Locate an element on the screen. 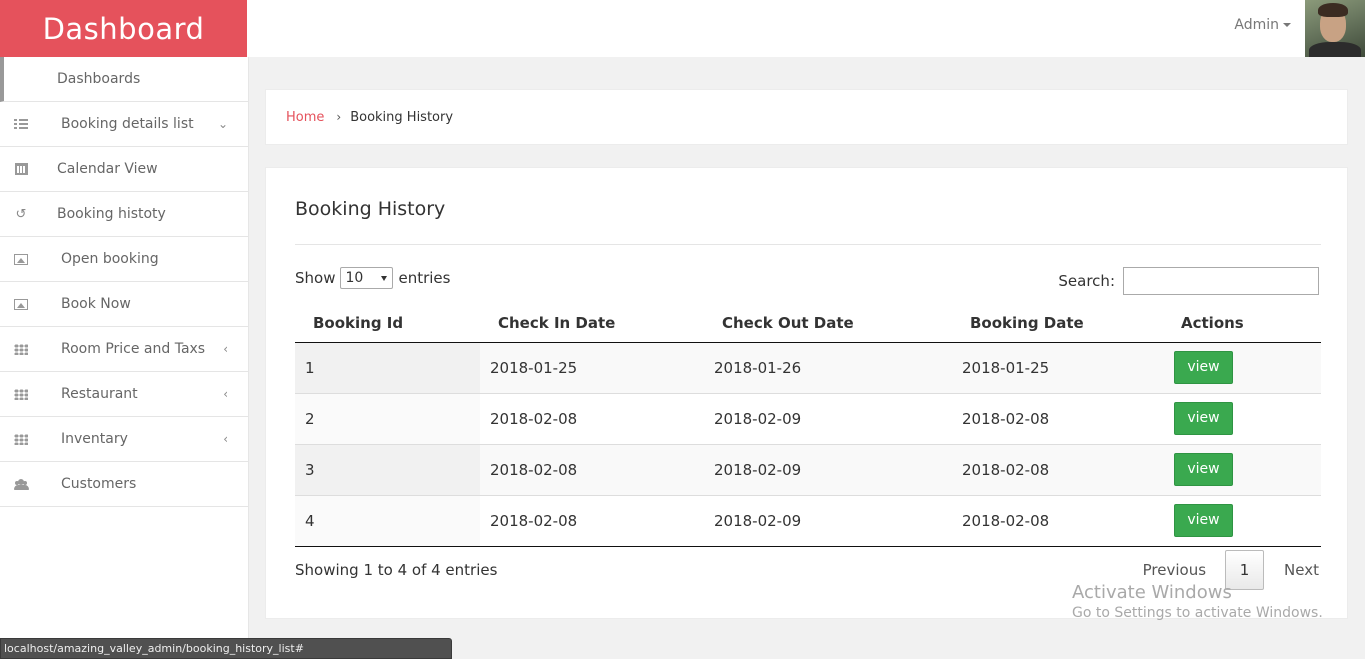 The image size is (1365, 659). column-header-check-in-date: Check In Date is located at coordinates (592, 323).